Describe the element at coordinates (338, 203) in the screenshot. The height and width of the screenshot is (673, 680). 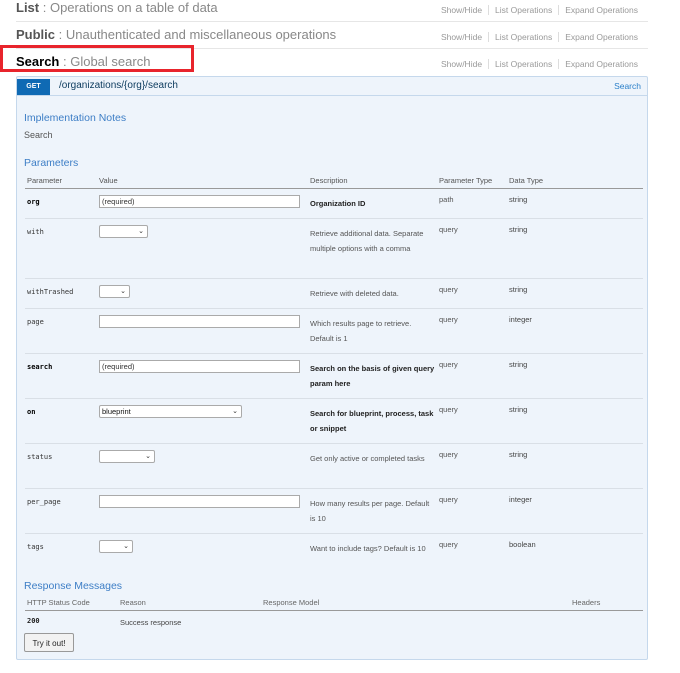
I see `param-description: Organization ID` at that location.